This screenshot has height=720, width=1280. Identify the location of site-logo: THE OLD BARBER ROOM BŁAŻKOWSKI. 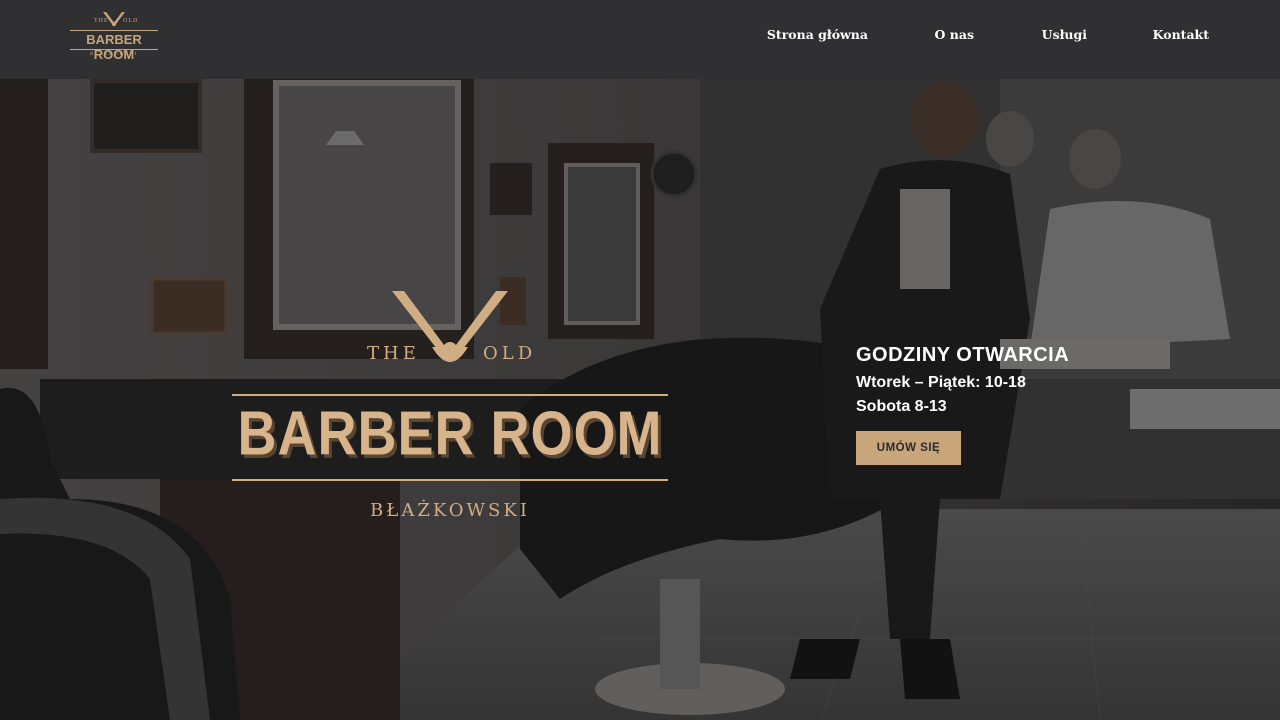
(114, 35).